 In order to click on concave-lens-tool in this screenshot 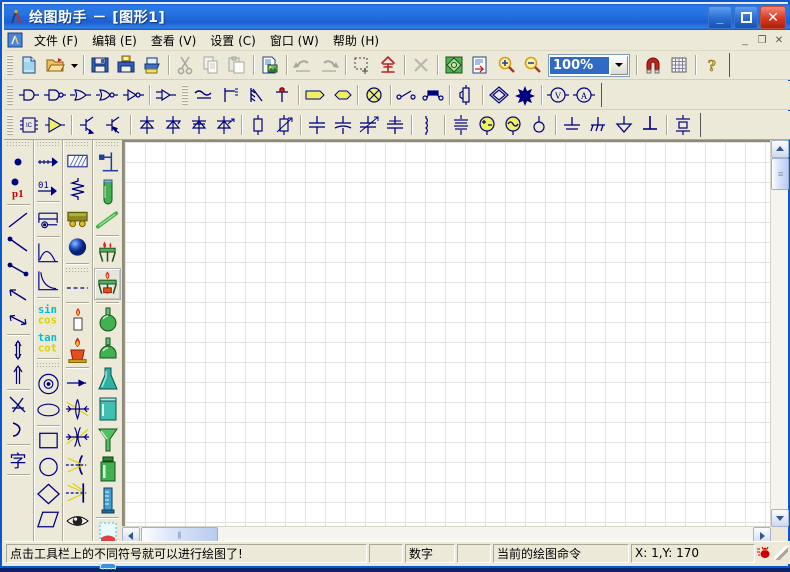, I will do `click(77, 437)`.